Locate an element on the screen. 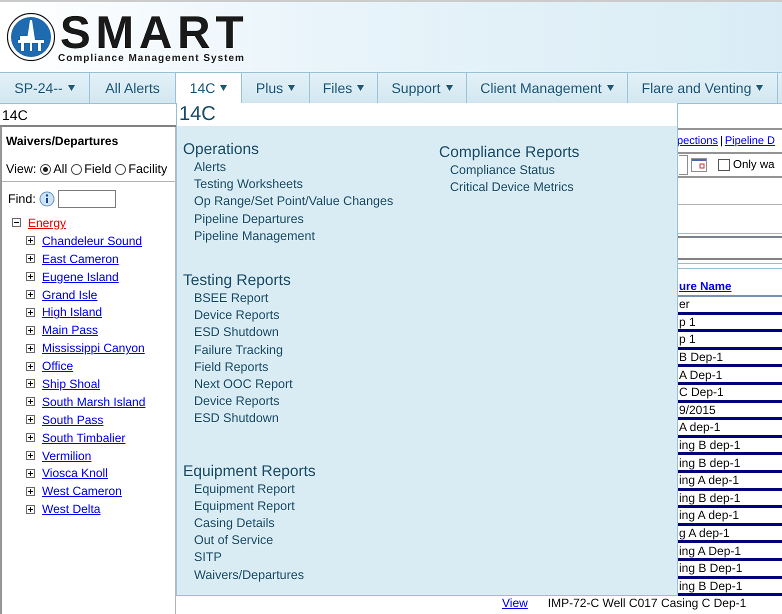  table-cell: er is located at coordinates (684, 304).